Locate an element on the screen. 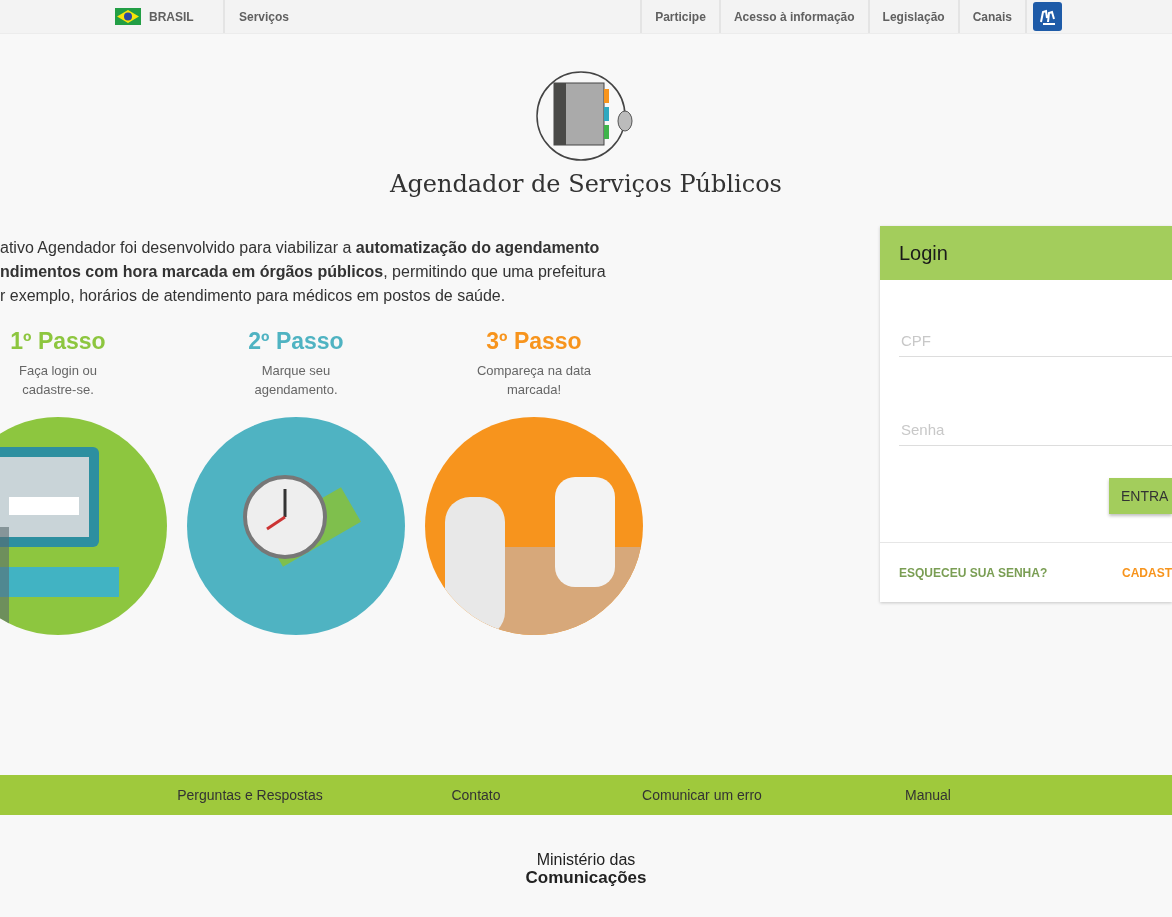  footer-link: Comunicar um erro is located at coordinates (702, 795).